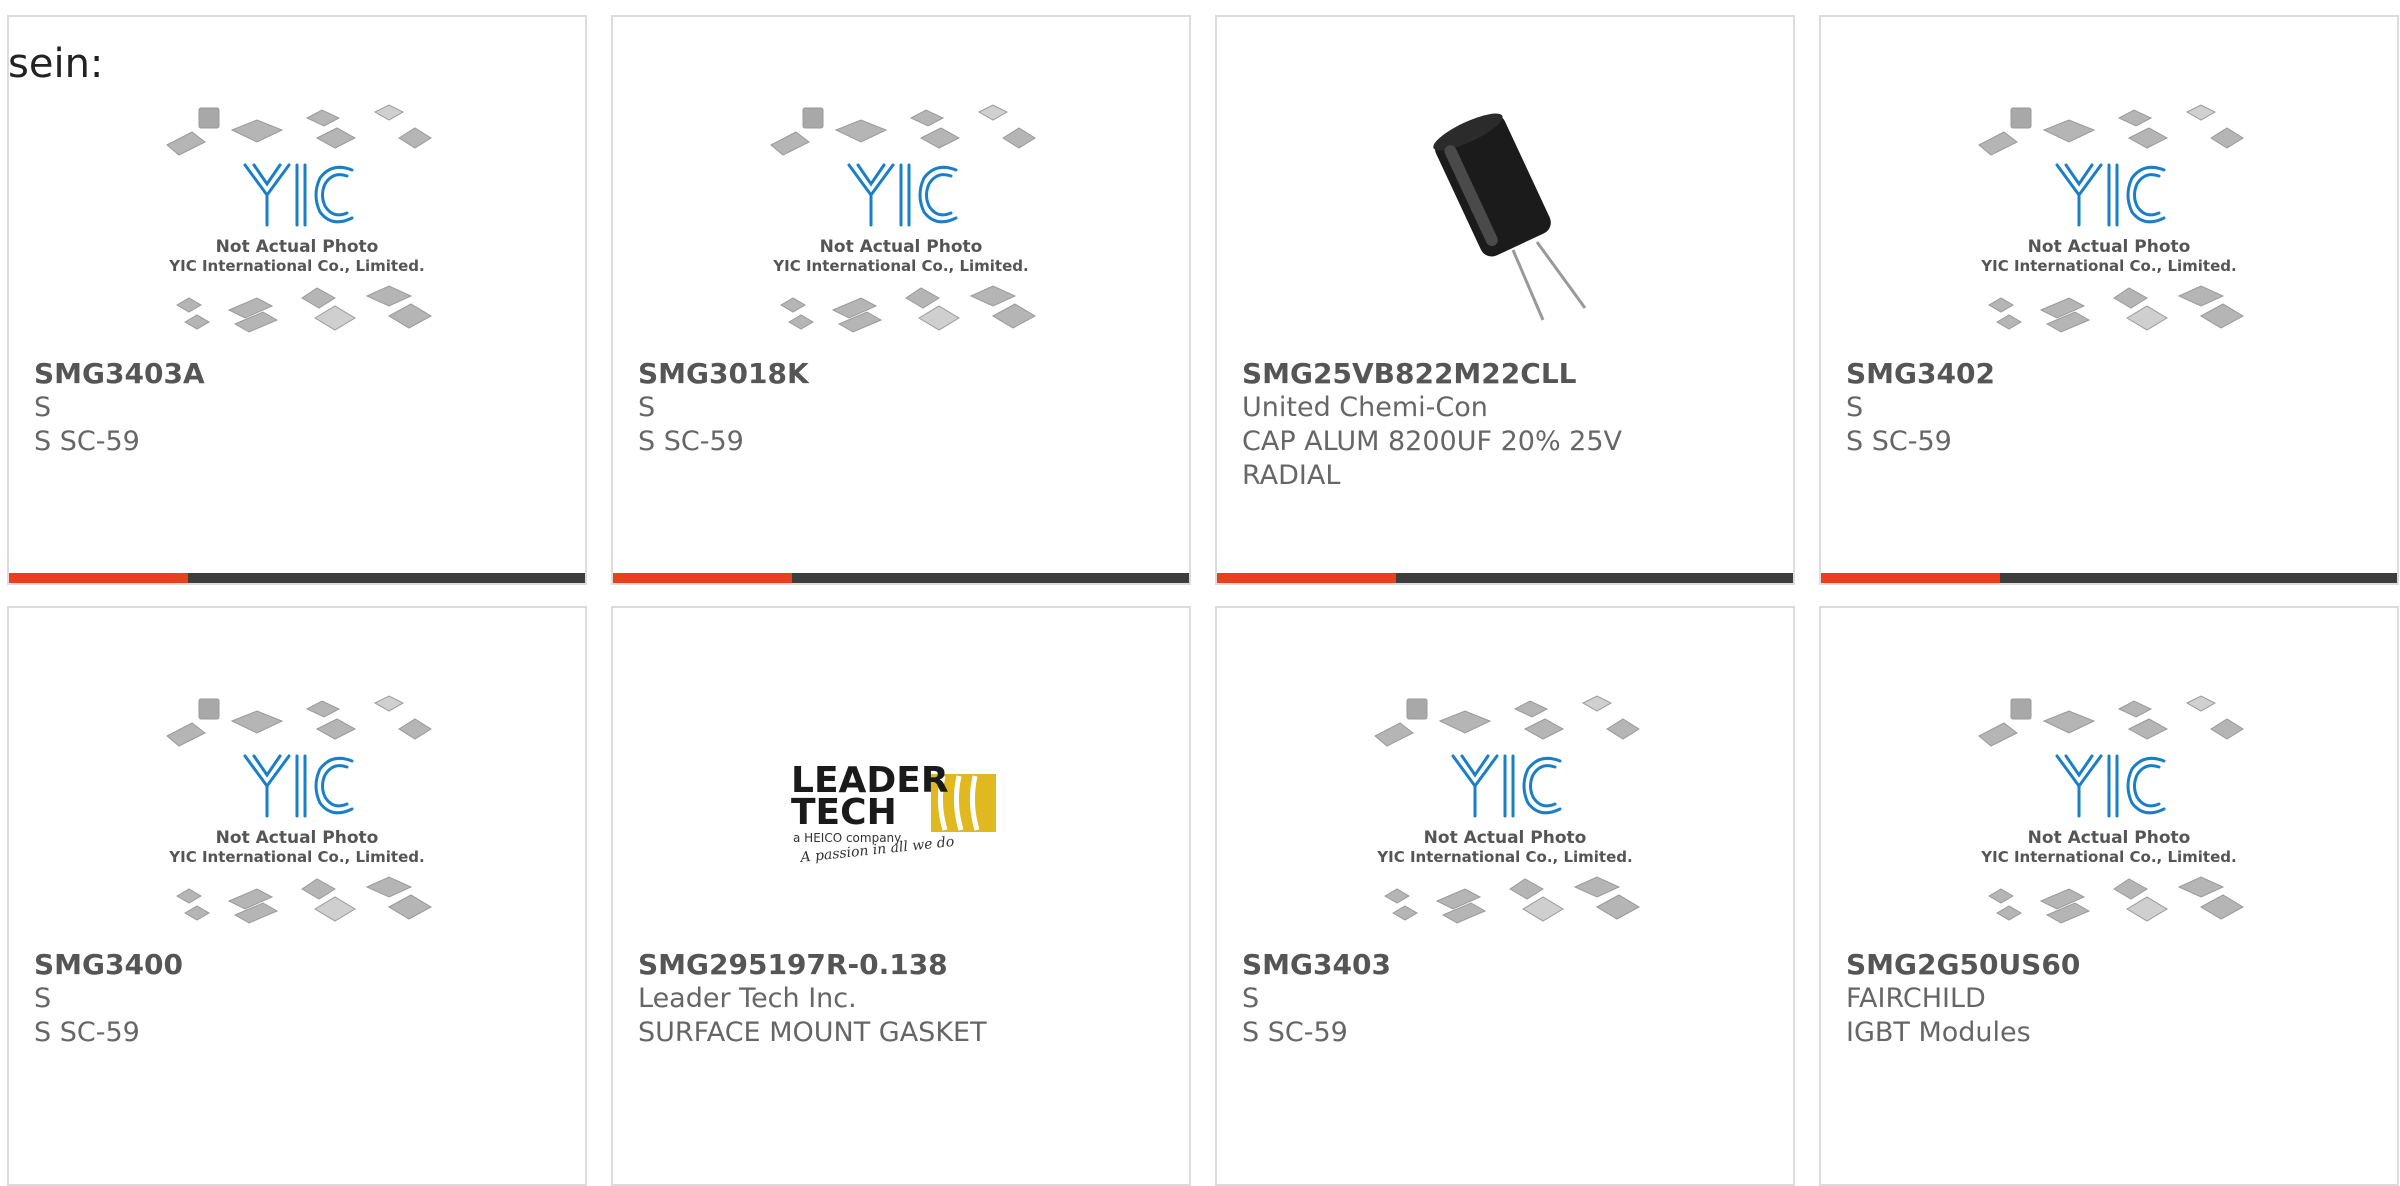  Describe the element at coordinates (844, 812) in the screenshot. I see `logo-word2: TECH` at that location.